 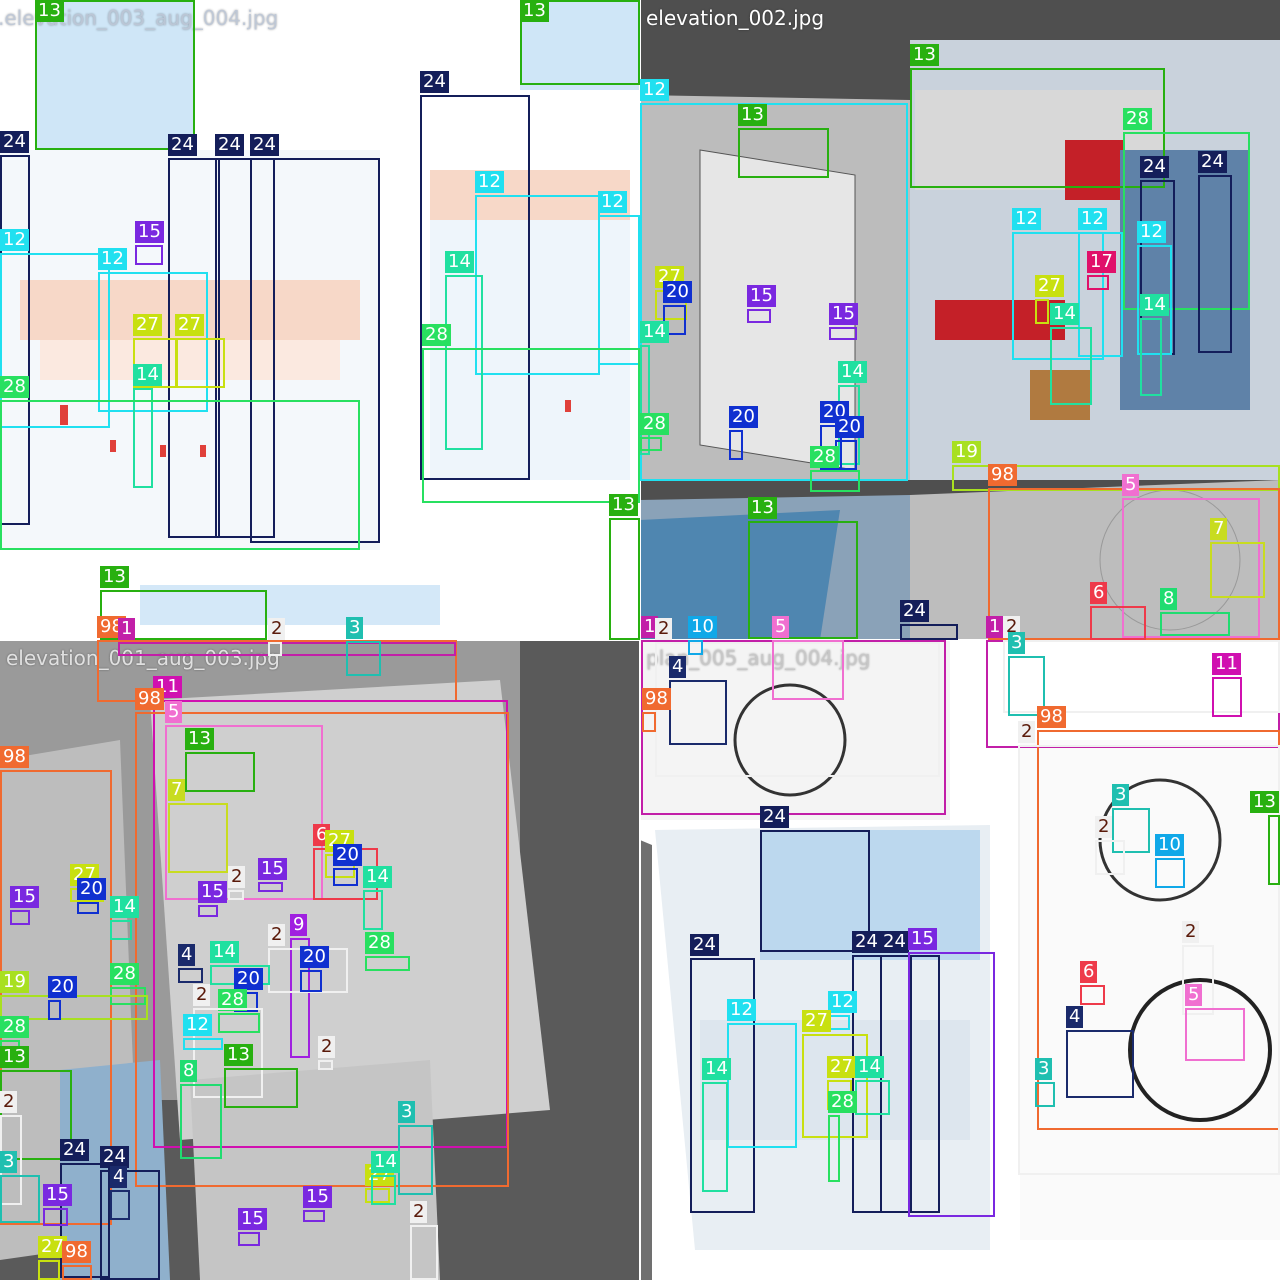 I want to click on detection-class-label: 19, so click(x=966, y=452).